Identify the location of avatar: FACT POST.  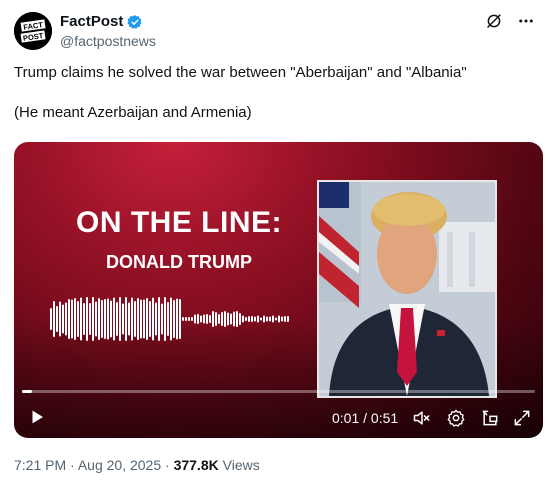
(33, 31).